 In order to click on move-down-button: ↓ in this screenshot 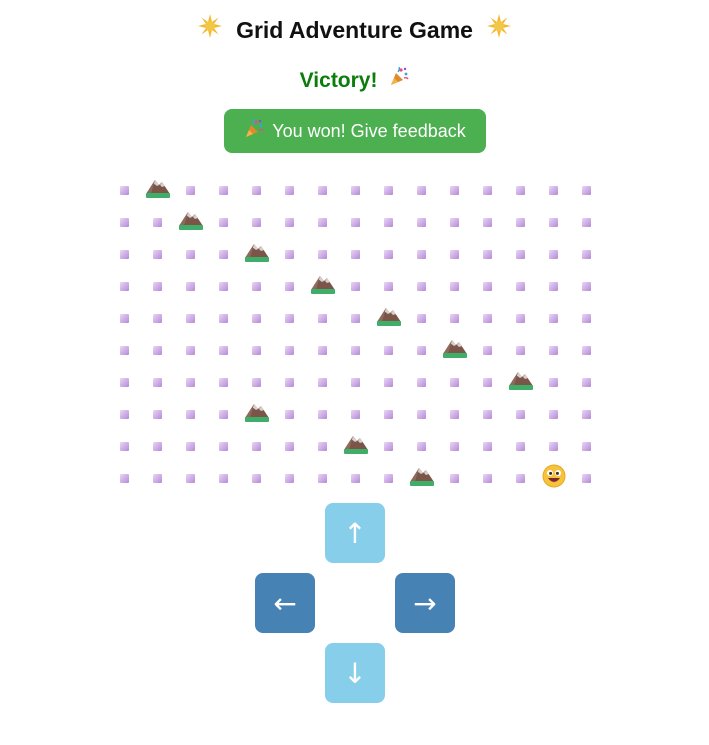, I will do `click(355, 673)`.